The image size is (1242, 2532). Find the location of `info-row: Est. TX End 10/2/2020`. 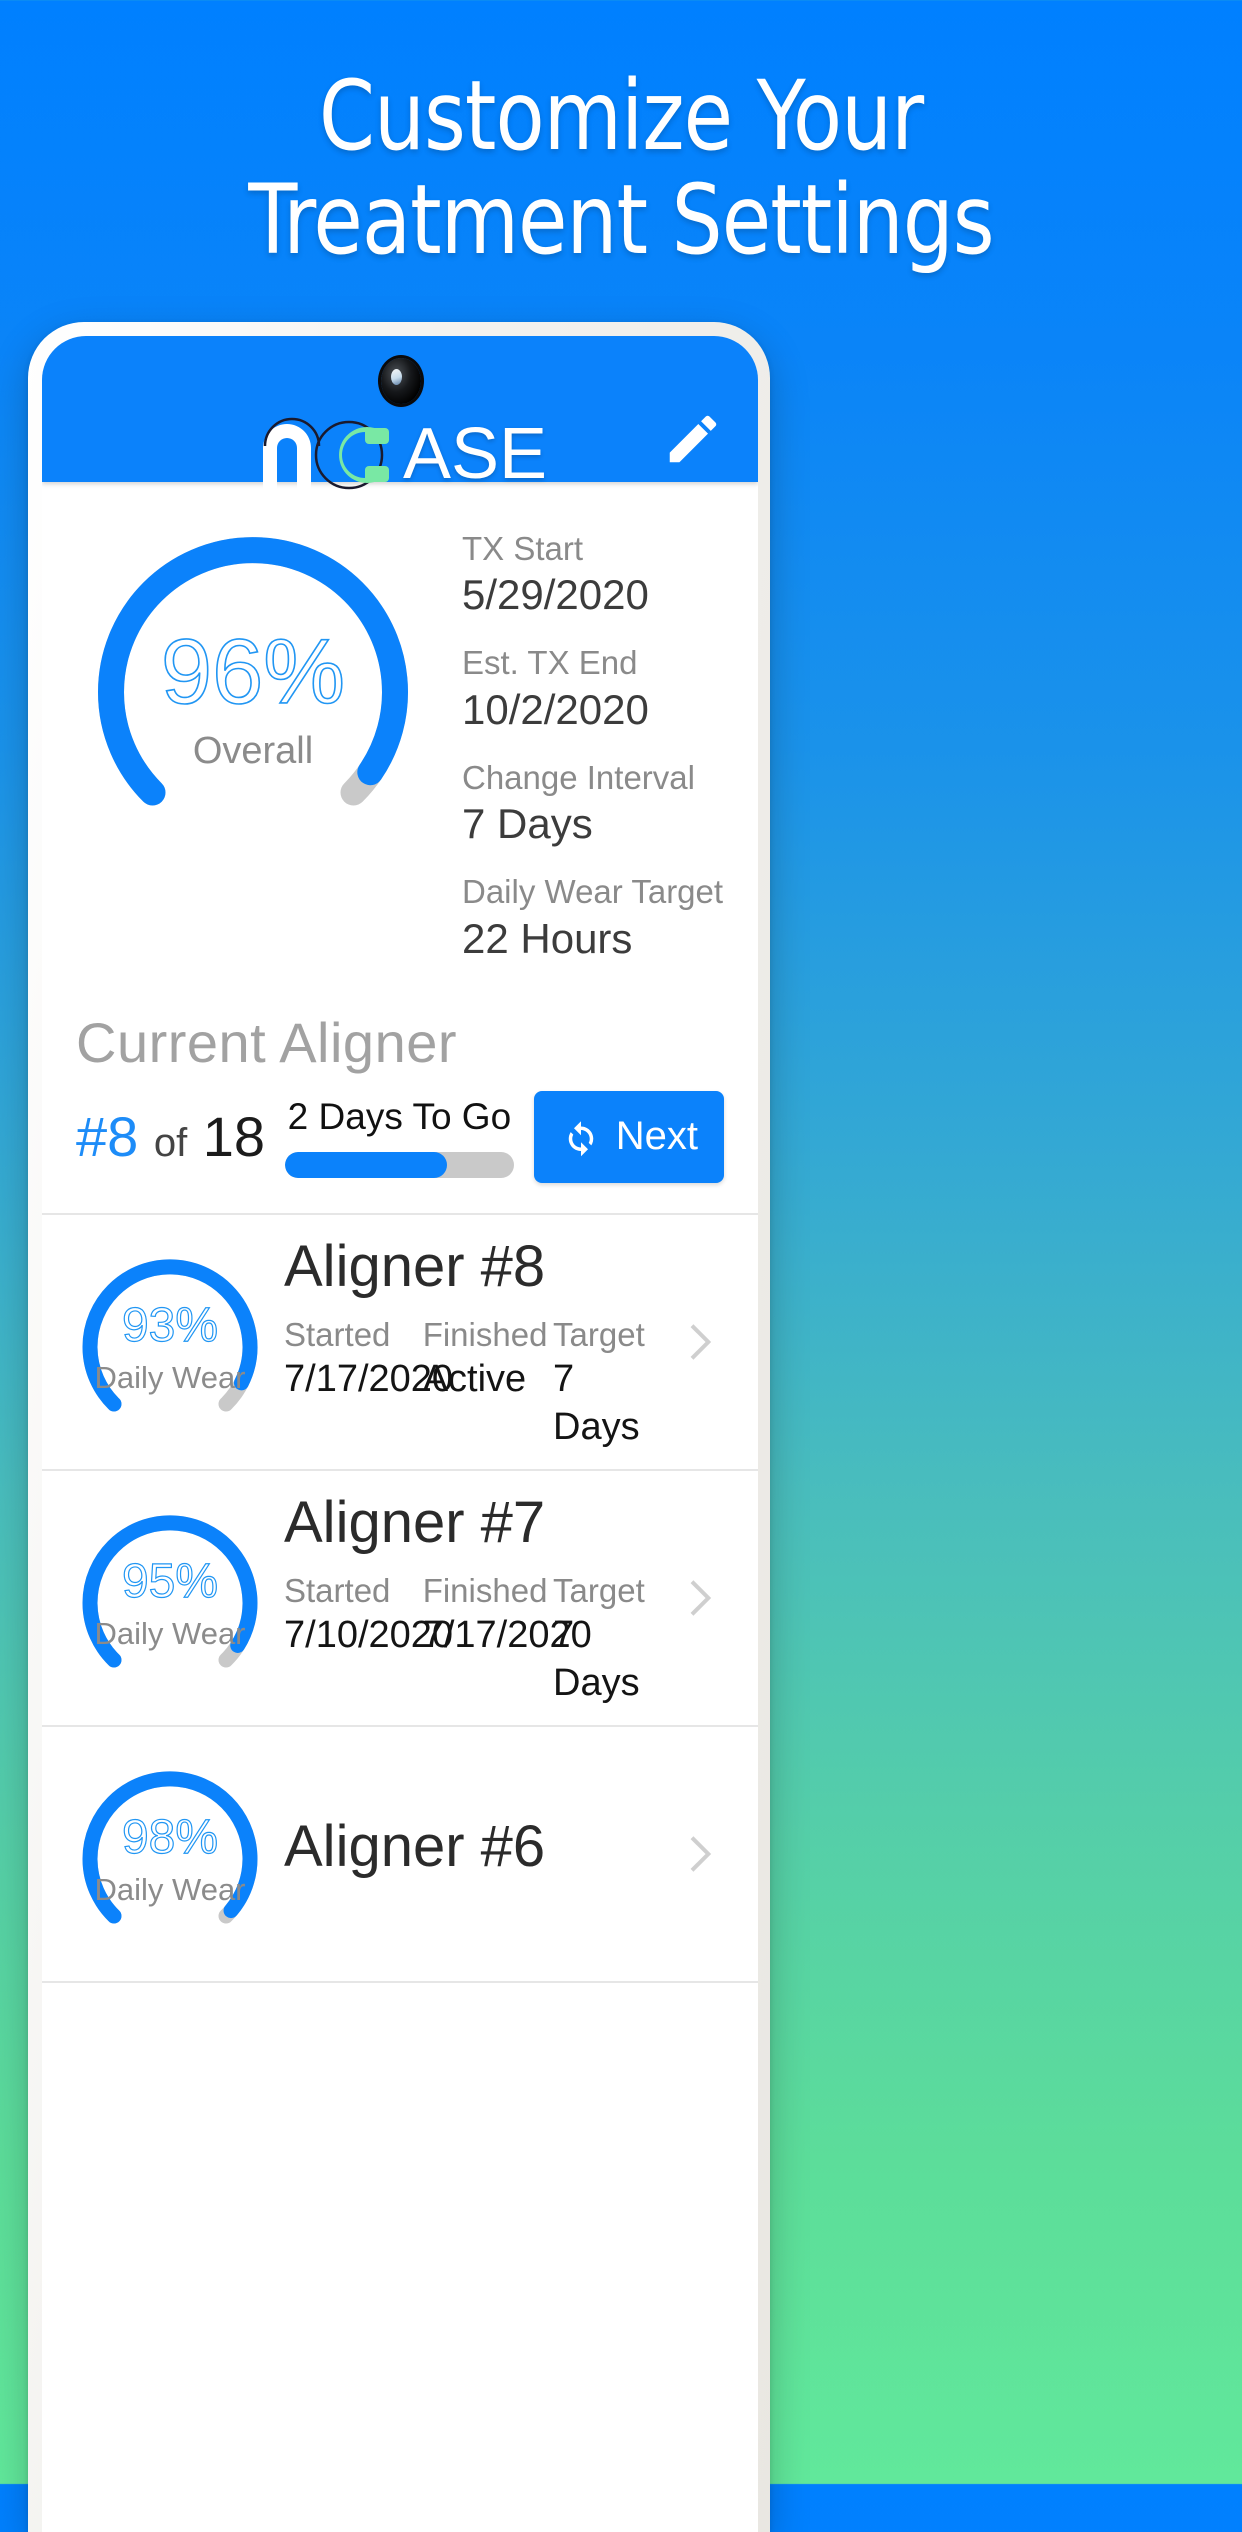

info-row: Est. TX End 10/2/2020 is located at coordinates (610, 688).